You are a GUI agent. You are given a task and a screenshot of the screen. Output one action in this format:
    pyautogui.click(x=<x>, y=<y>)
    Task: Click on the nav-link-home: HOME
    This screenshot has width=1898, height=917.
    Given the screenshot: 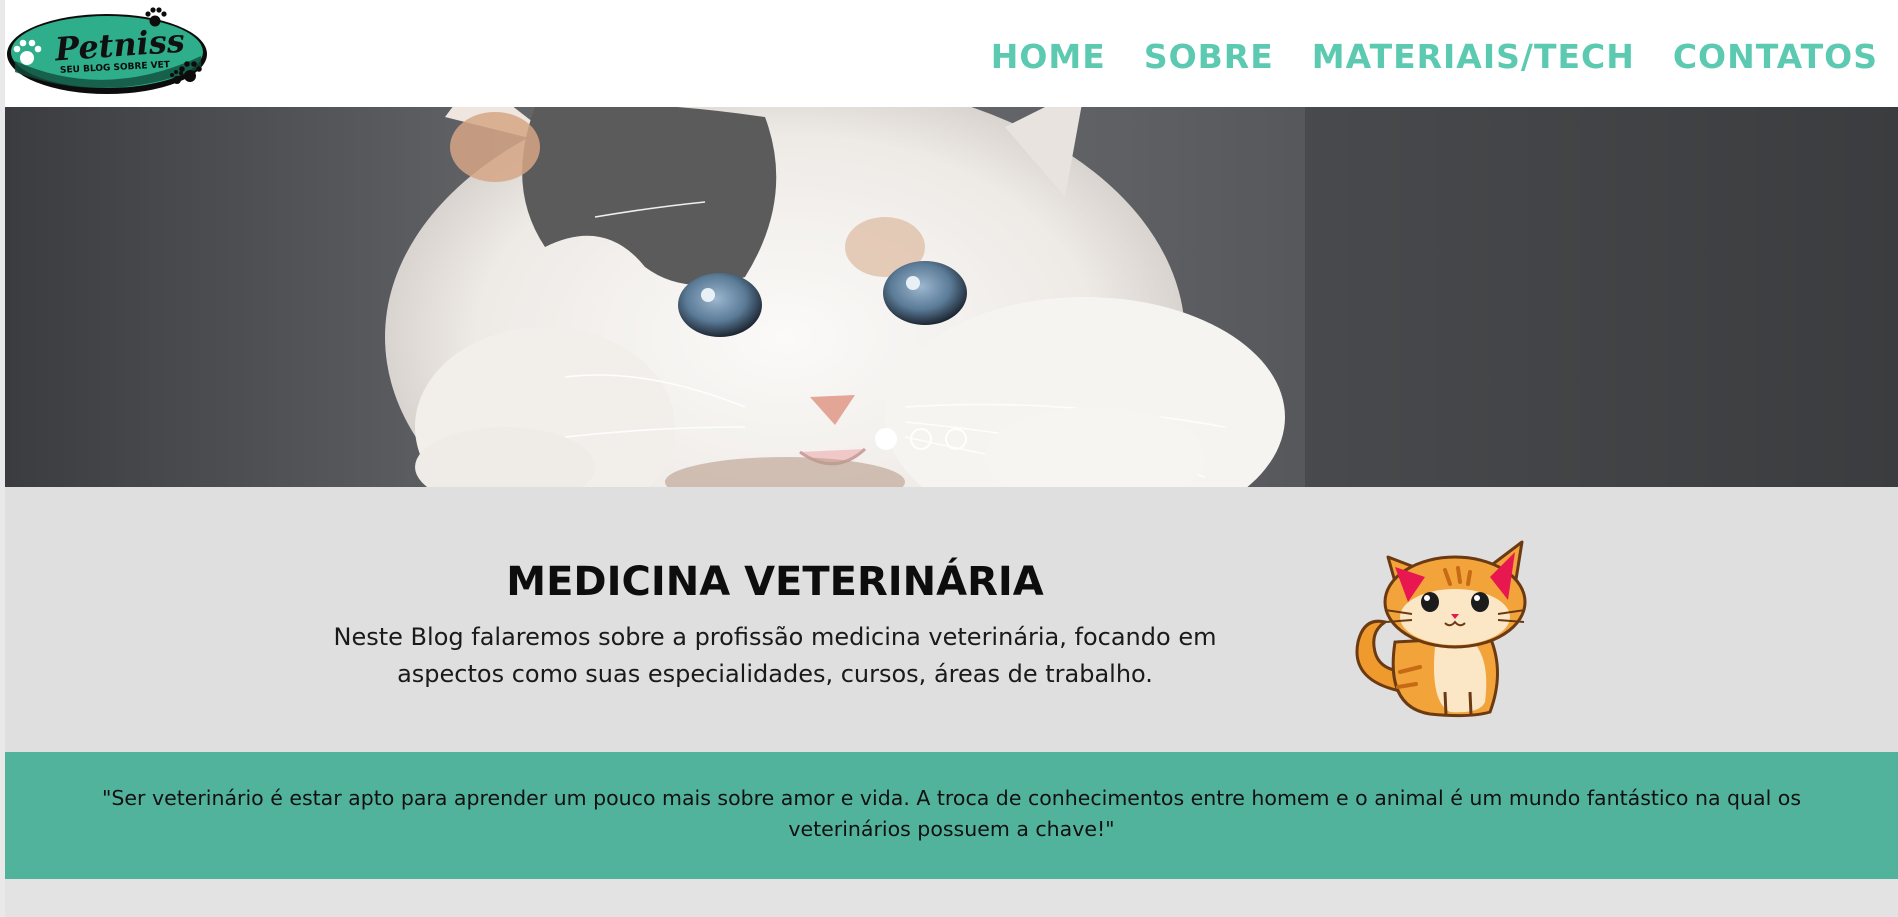 What is the action you would take?
    pyautogui.click(x=1048, y=56)
    